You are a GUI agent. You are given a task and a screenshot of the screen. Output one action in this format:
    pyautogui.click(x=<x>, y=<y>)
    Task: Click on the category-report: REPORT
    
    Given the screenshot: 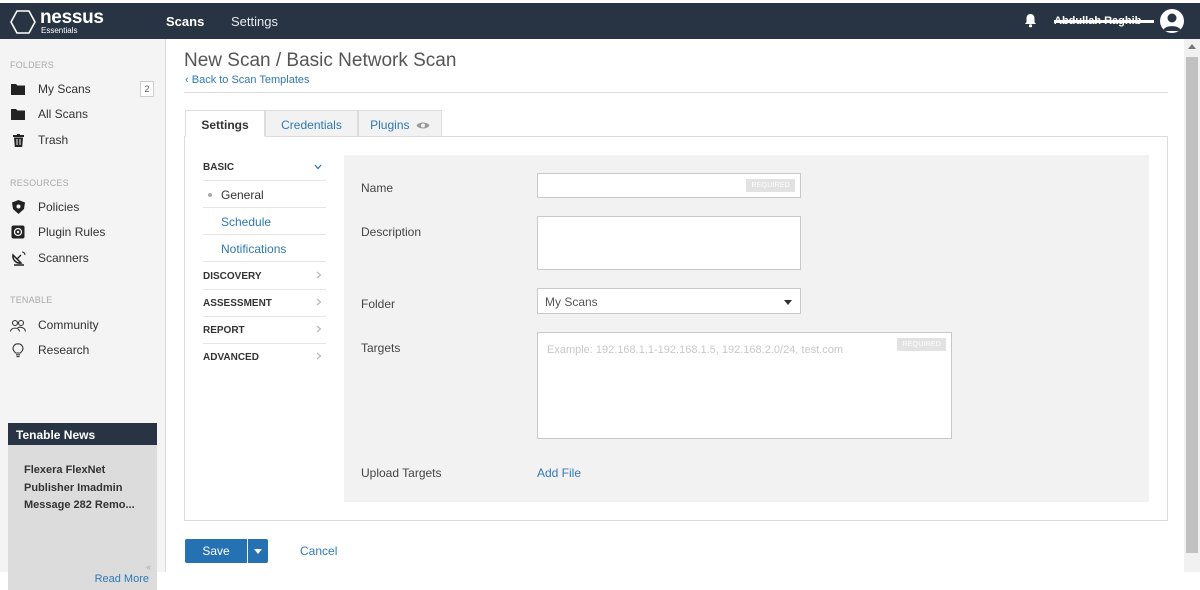 What is the action you would take?
    pyautogui.click(x=264, y=331)
    